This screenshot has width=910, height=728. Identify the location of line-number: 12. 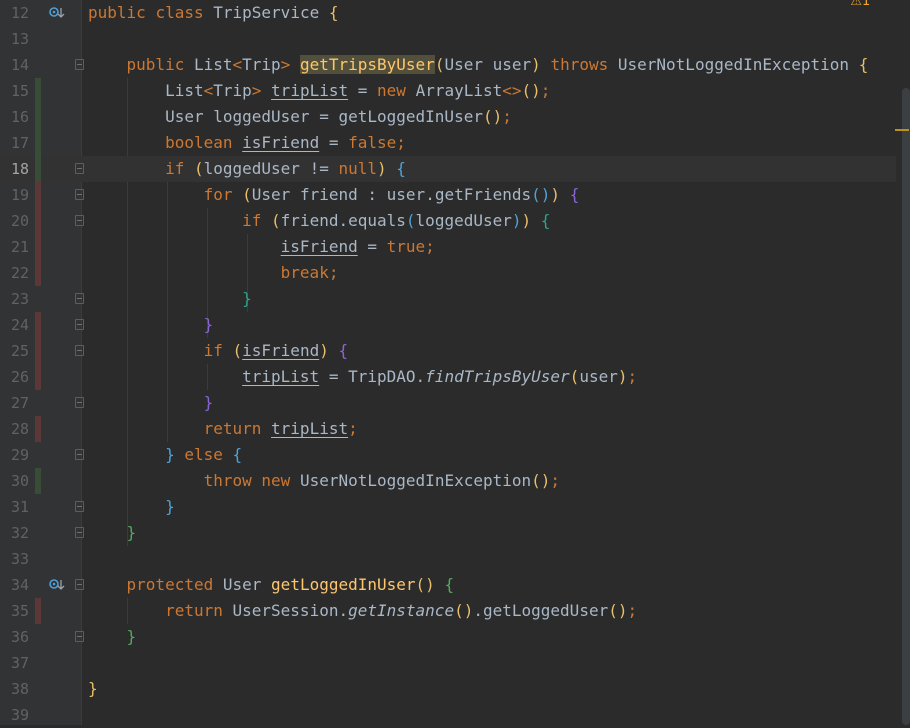
(19, 13).